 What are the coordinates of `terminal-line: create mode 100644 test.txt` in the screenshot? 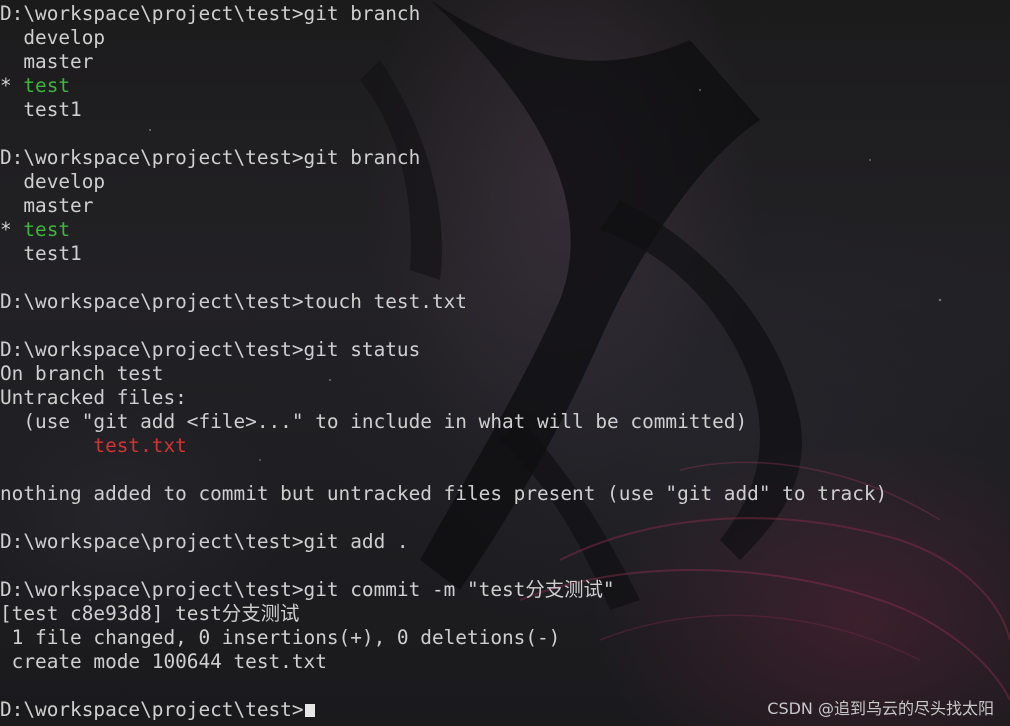 It's located at (505, 662).